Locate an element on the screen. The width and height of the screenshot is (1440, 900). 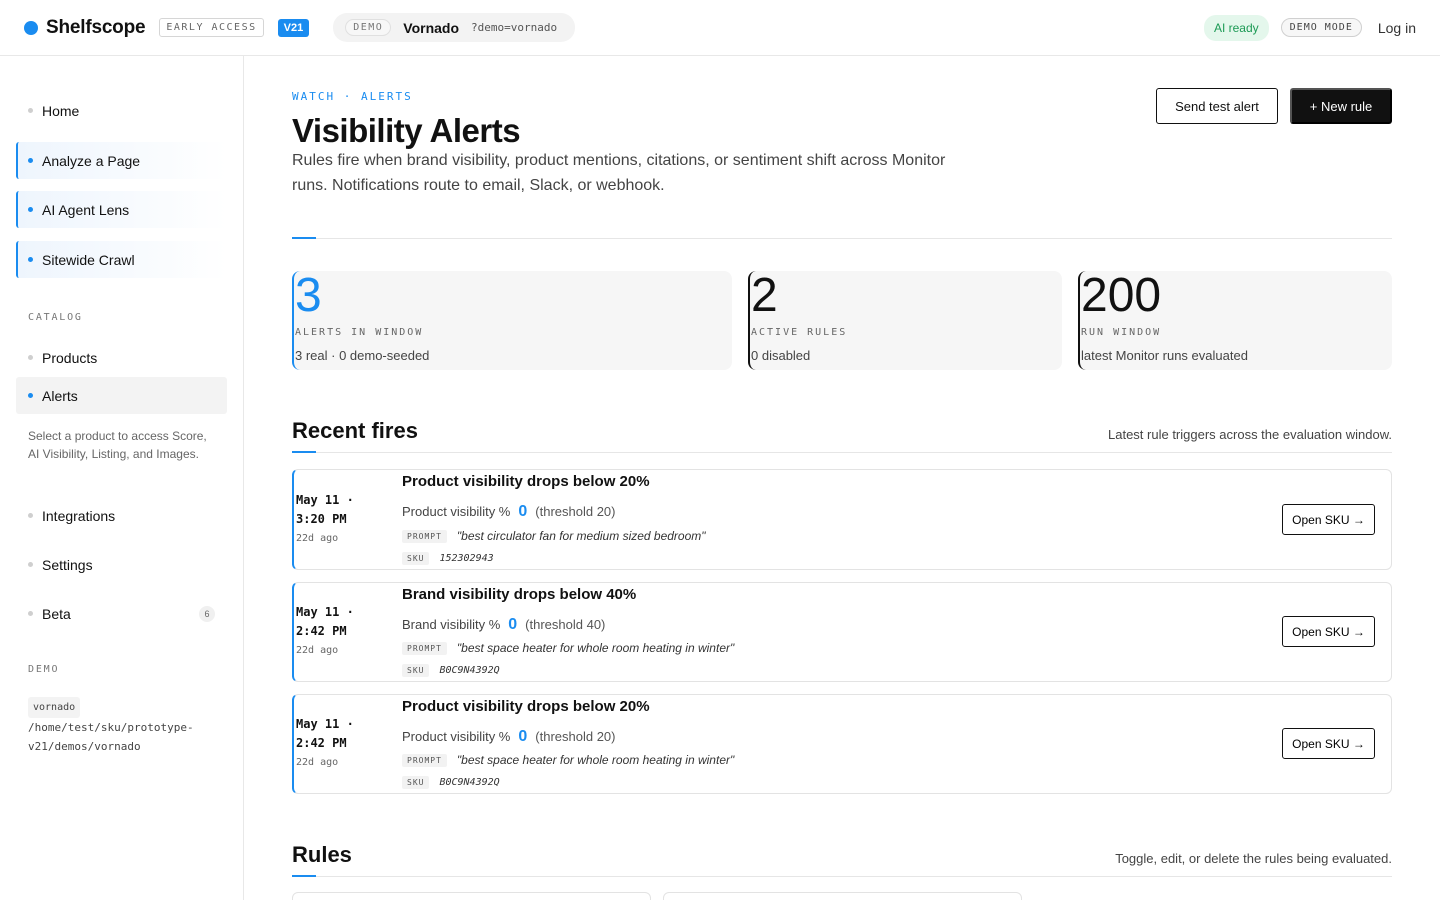
sidebar-item-settings: Settings is located at coordinates (121, 564).